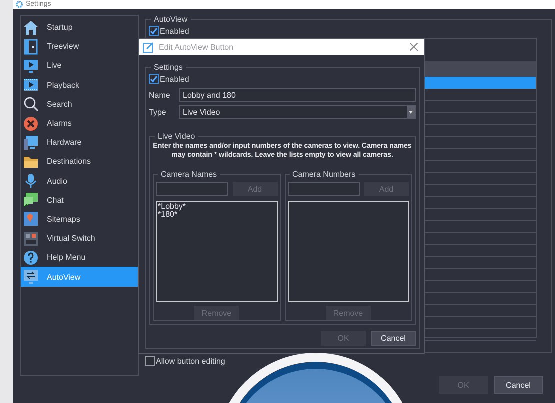 Image resolution: width=555 pixels, height=403 pixels. What do you see at coordinates (79, 162) in the screenshot?
I see `sidebar-item: Destinations` at bounding box center [79, 162].